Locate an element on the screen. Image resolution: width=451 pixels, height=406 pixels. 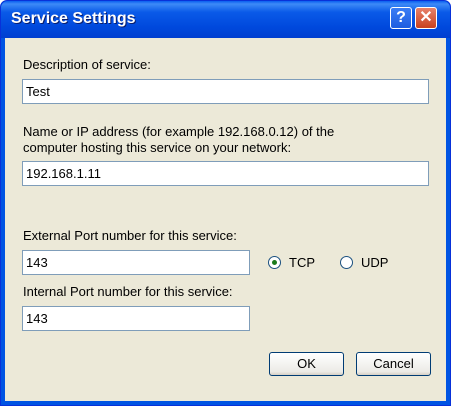
tcp-radio: TCP is located at coordinates (291, 262).